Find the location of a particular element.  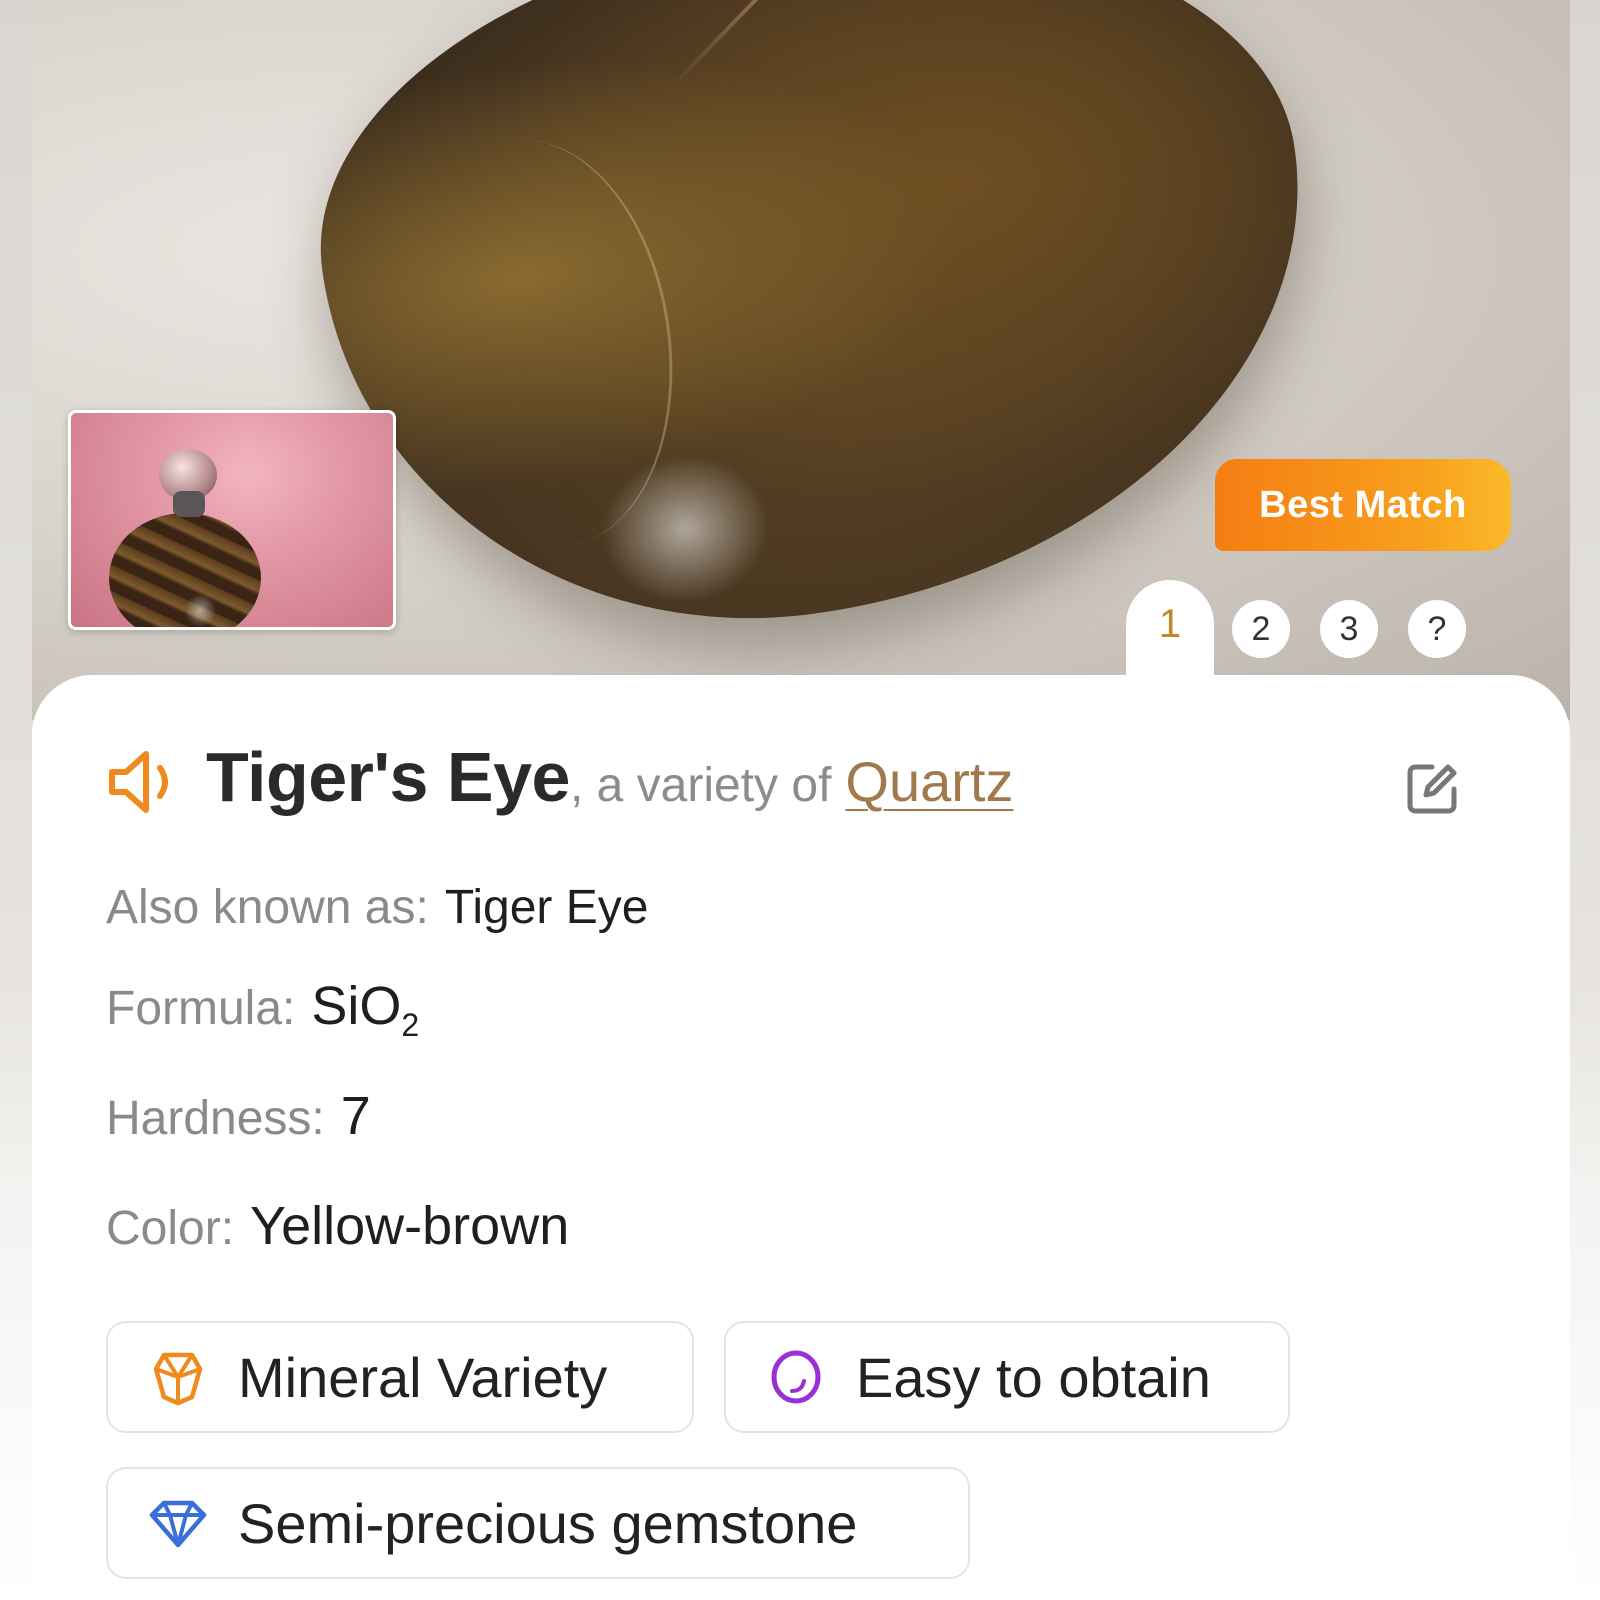

chip-label: Semi-precious gemstone is located at coordinates (548, 1523).